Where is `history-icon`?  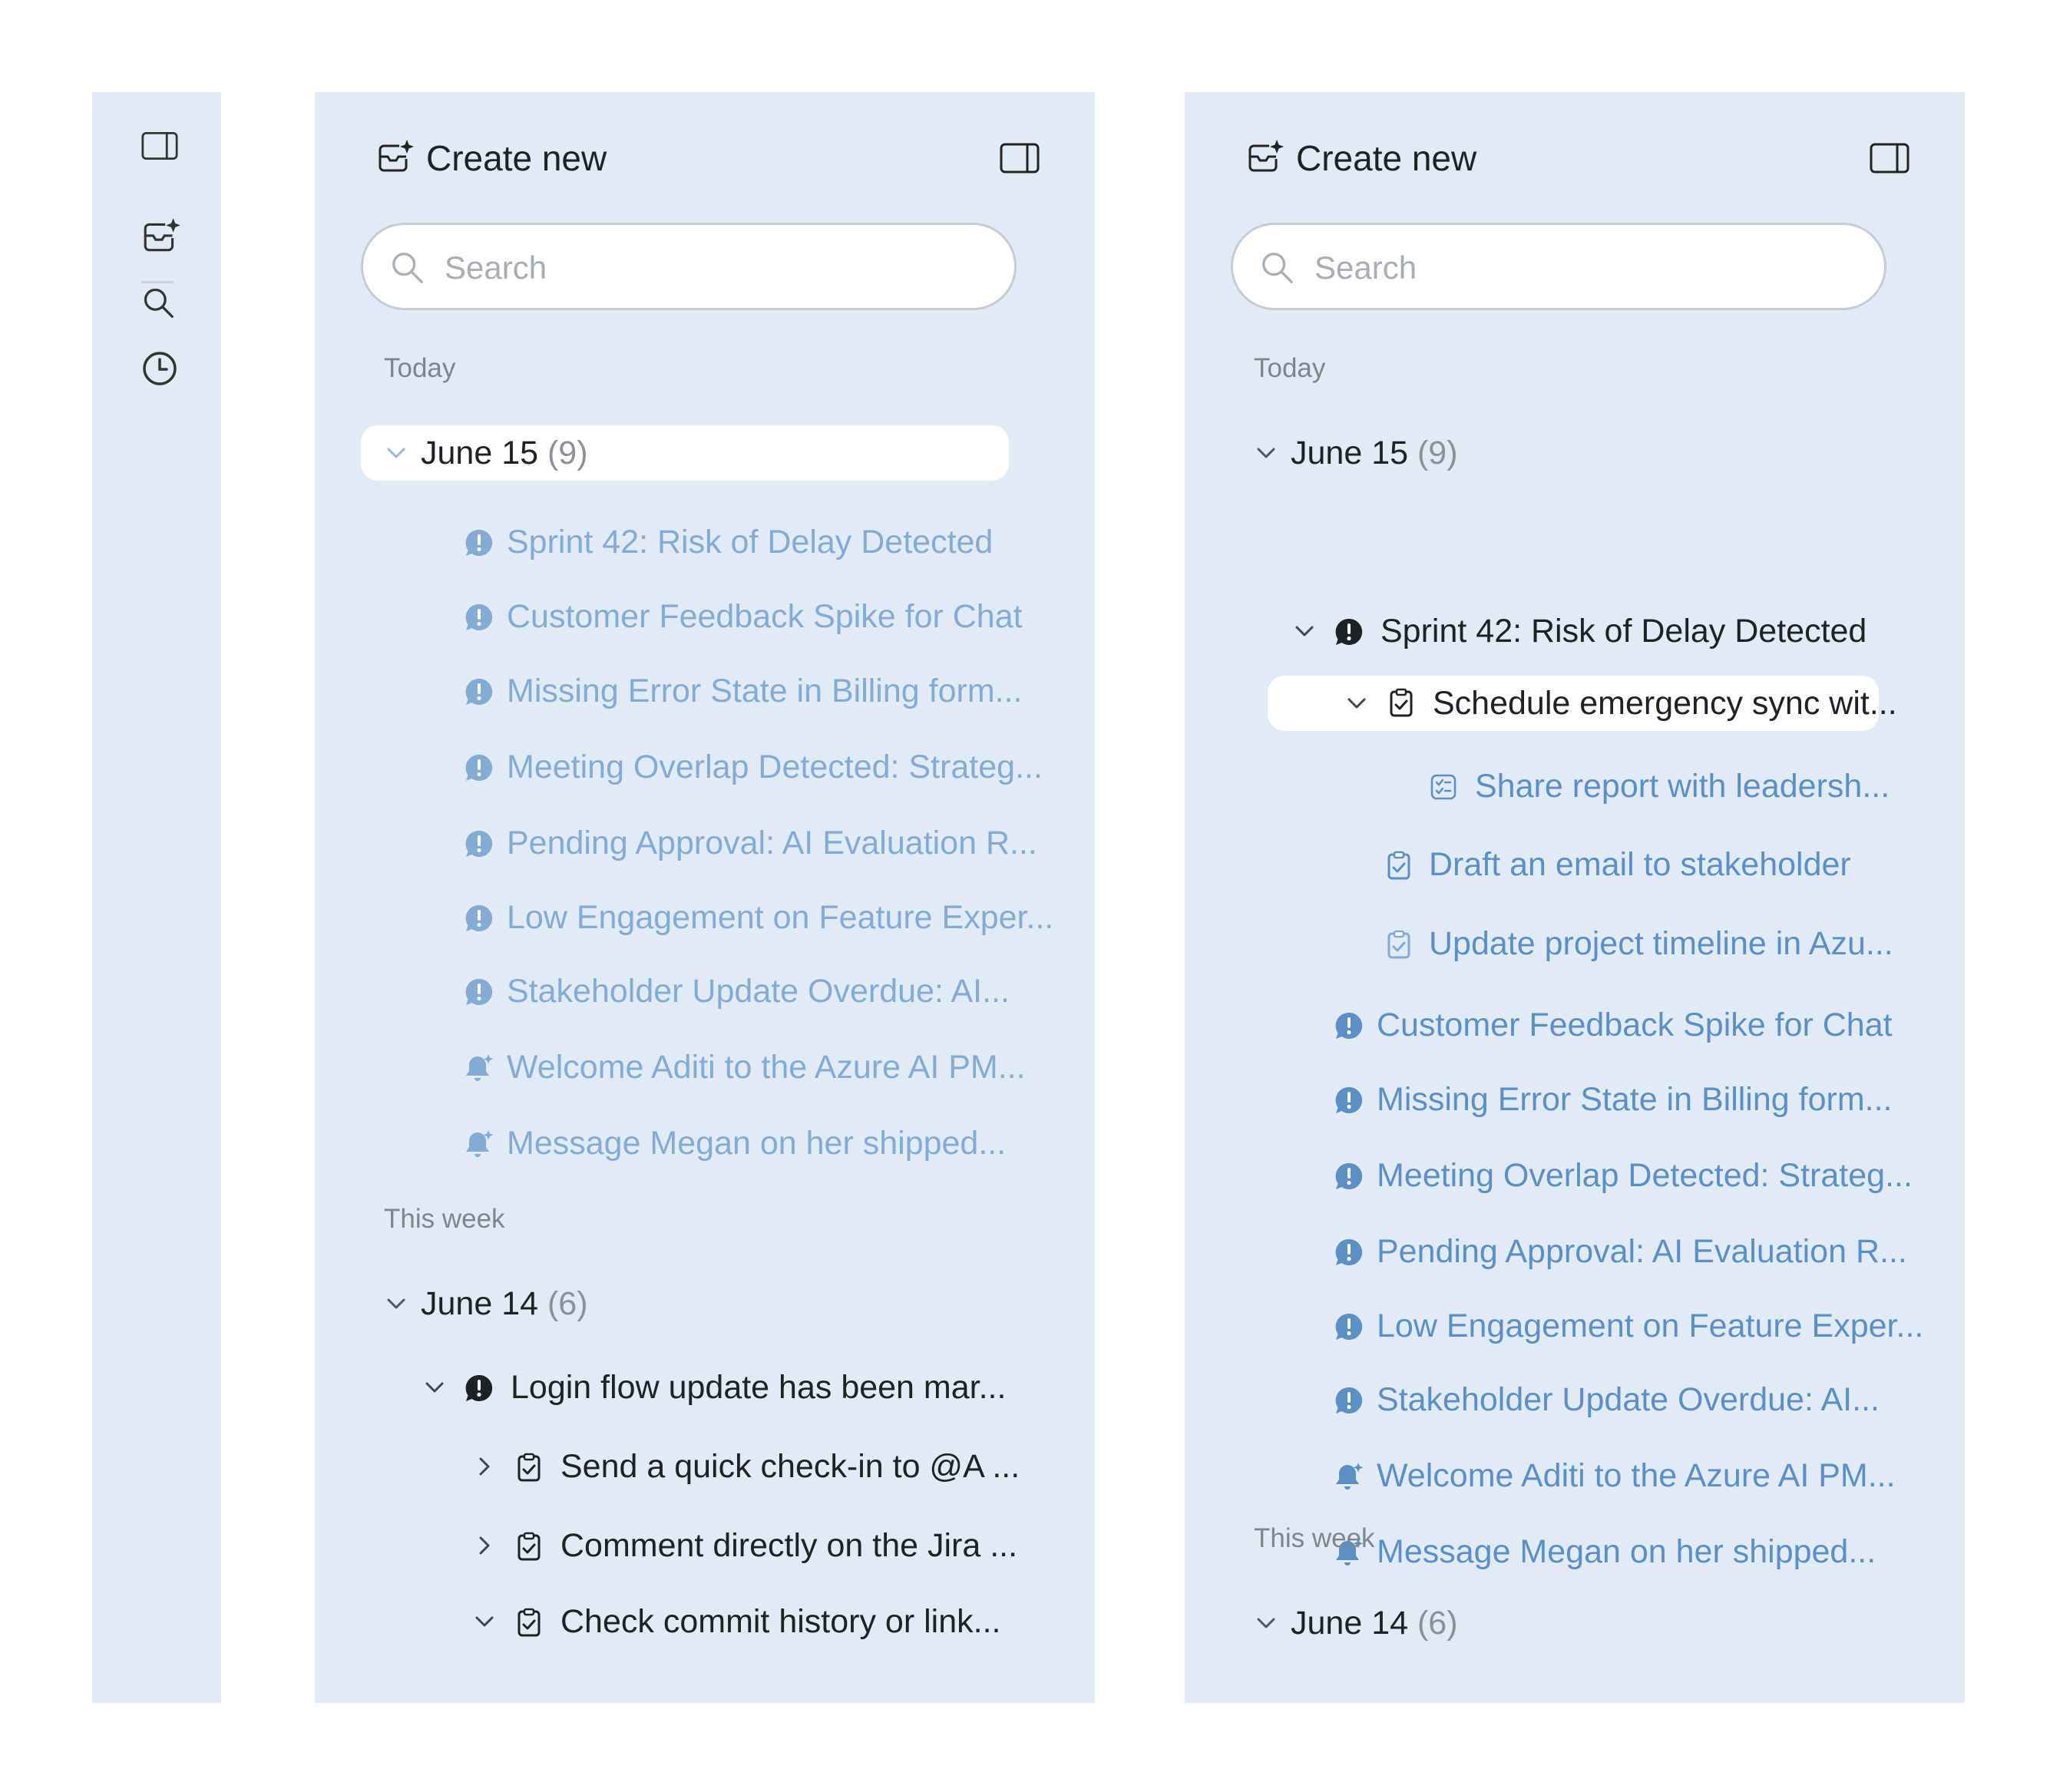 history-icon is located at coordinates (159, 368).